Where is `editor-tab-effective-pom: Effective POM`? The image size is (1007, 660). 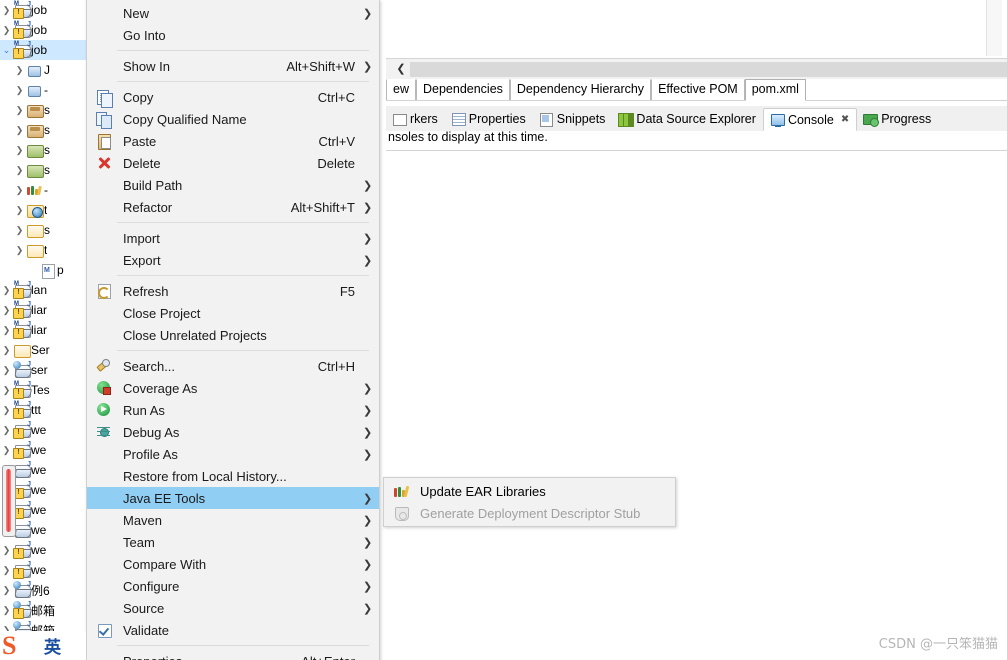
editor-tab-effective-pom: Effective POM is located at coordinates (698, 89).